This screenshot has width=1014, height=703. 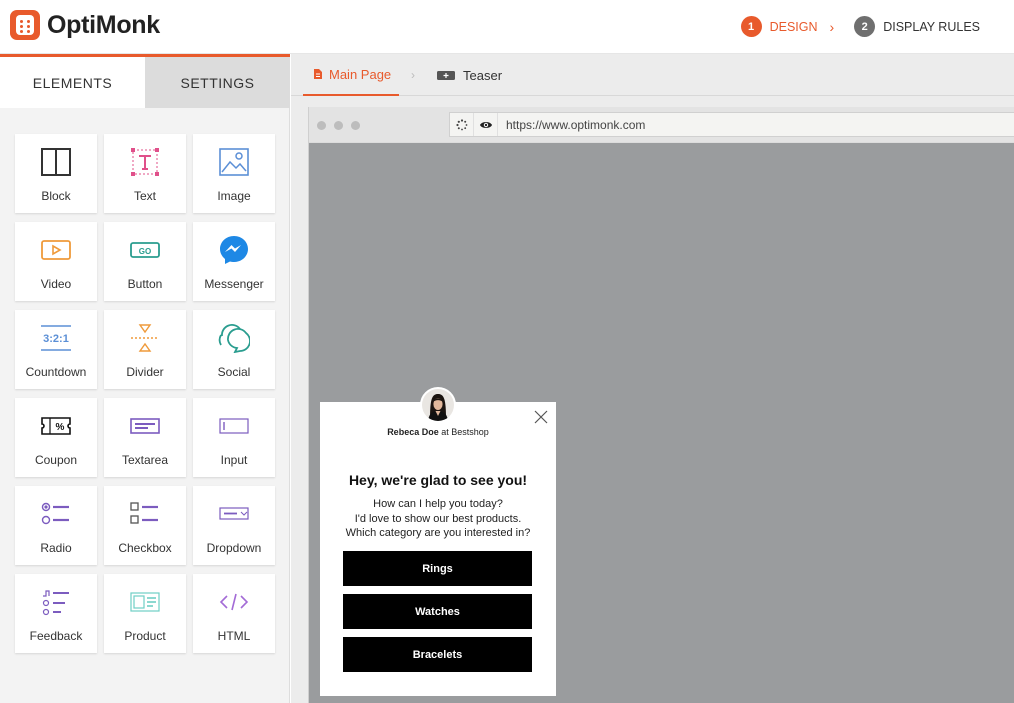 I want to click on svg-text: GO, so click(x=145, y=251).